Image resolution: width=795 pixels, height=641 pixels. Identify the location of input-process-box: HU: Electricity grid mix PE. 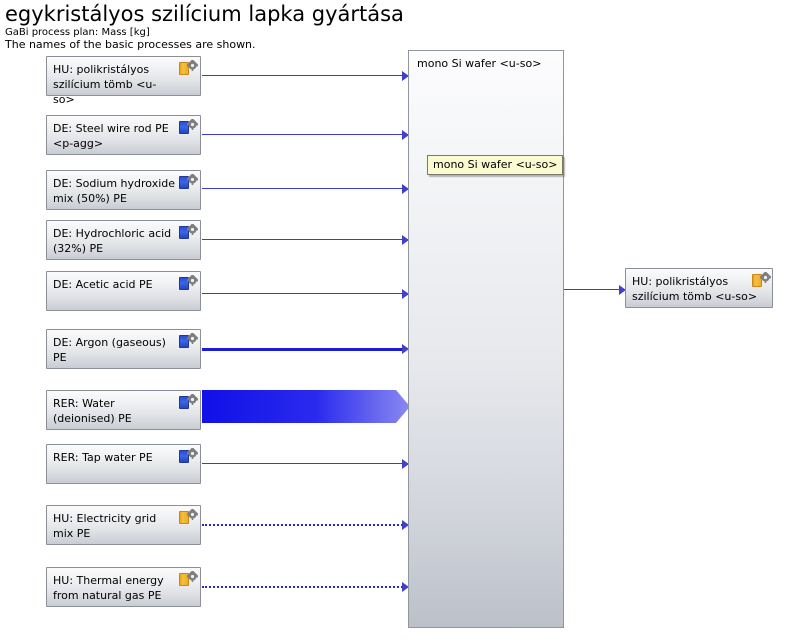
(123, 525).